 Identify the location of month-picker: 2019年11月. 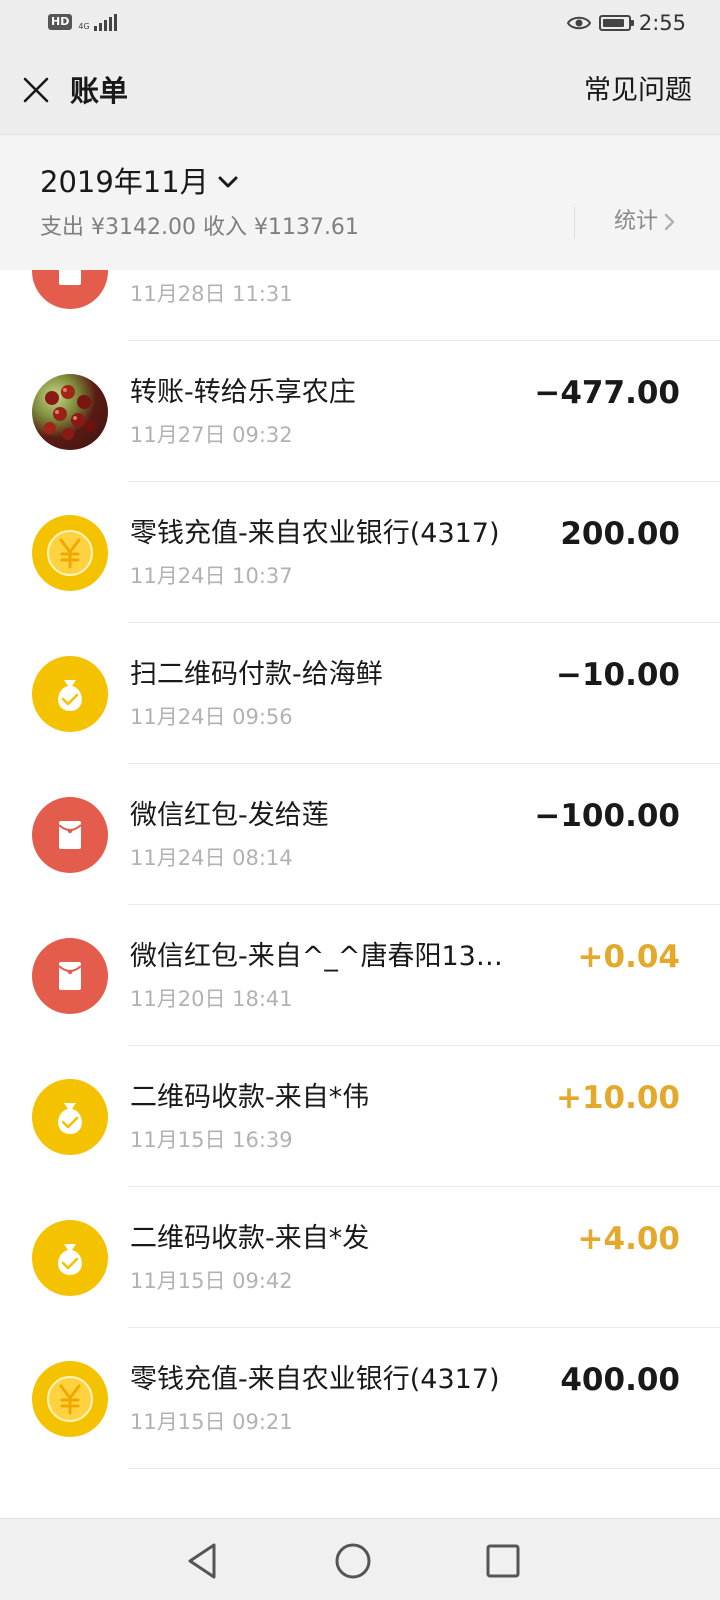
(139, 182).